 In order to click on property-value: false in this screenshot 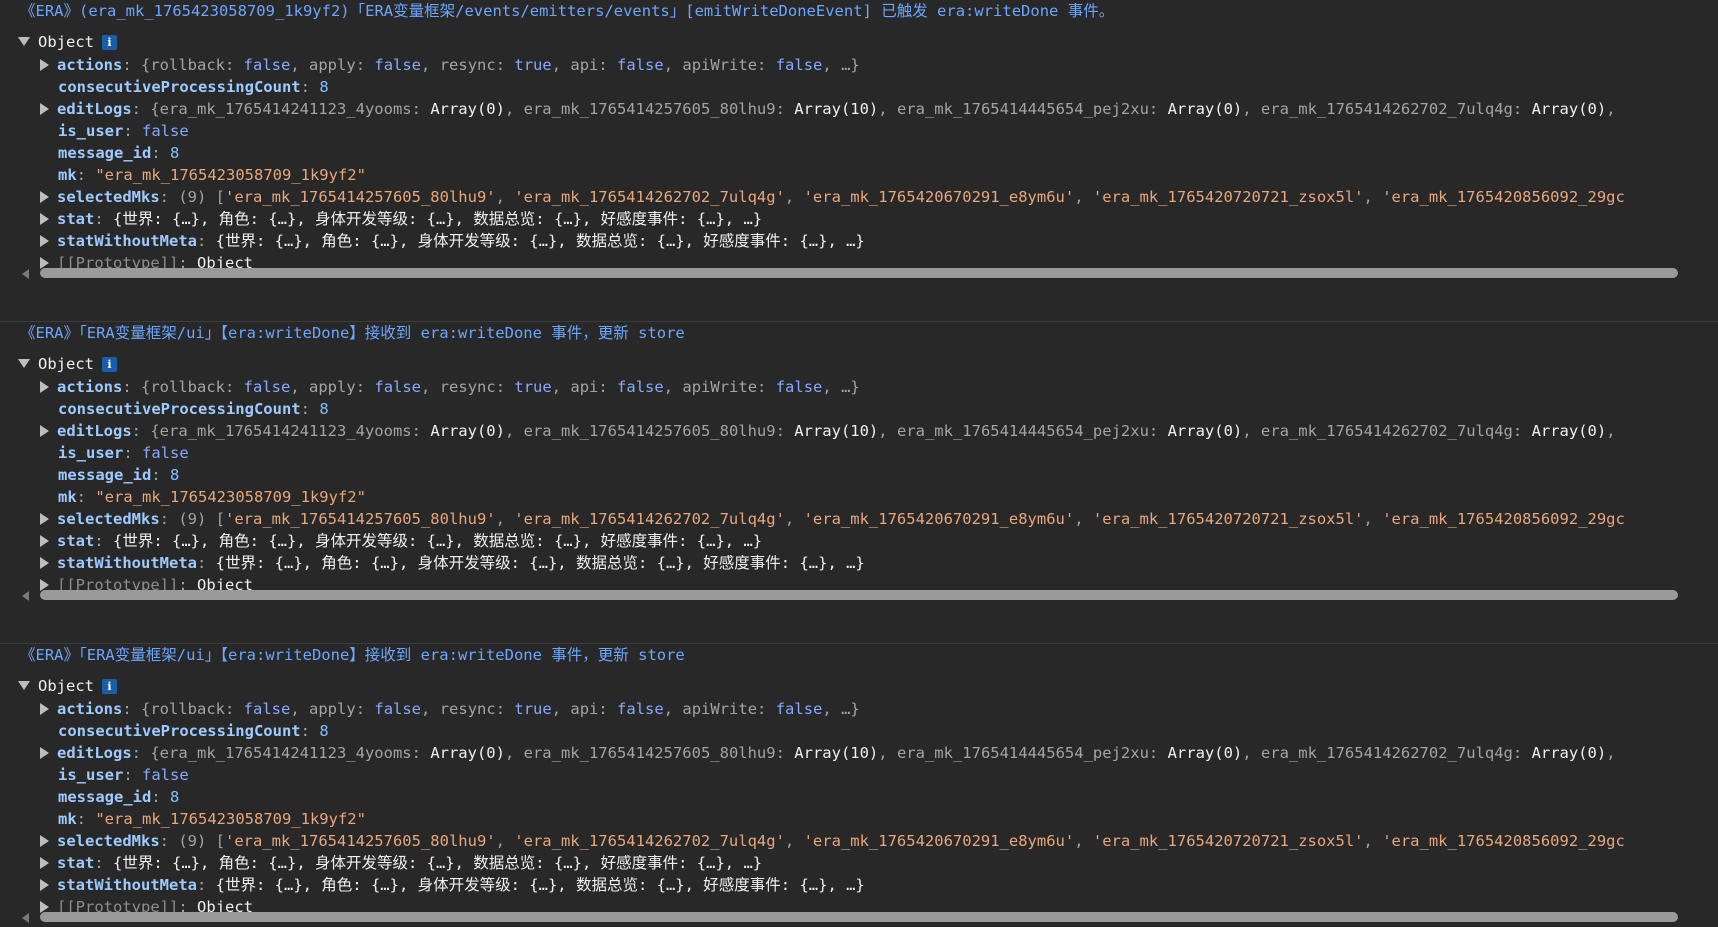, I will do `click(165, 453)`.